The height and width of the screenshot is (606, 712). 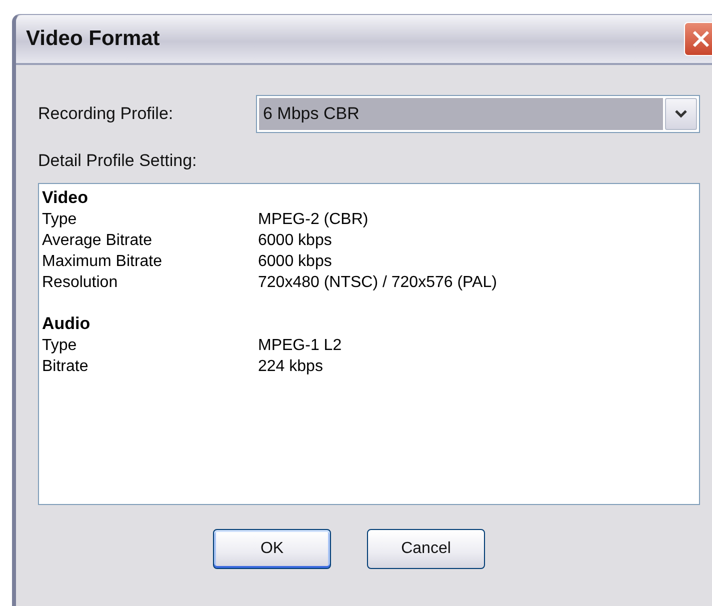 What do you see at coordinates (377, 283) in the screenshot?
I see `setting-value: 720x480 (NTSC) / 720x576 (PAL)` at bounding box center [377, 283].